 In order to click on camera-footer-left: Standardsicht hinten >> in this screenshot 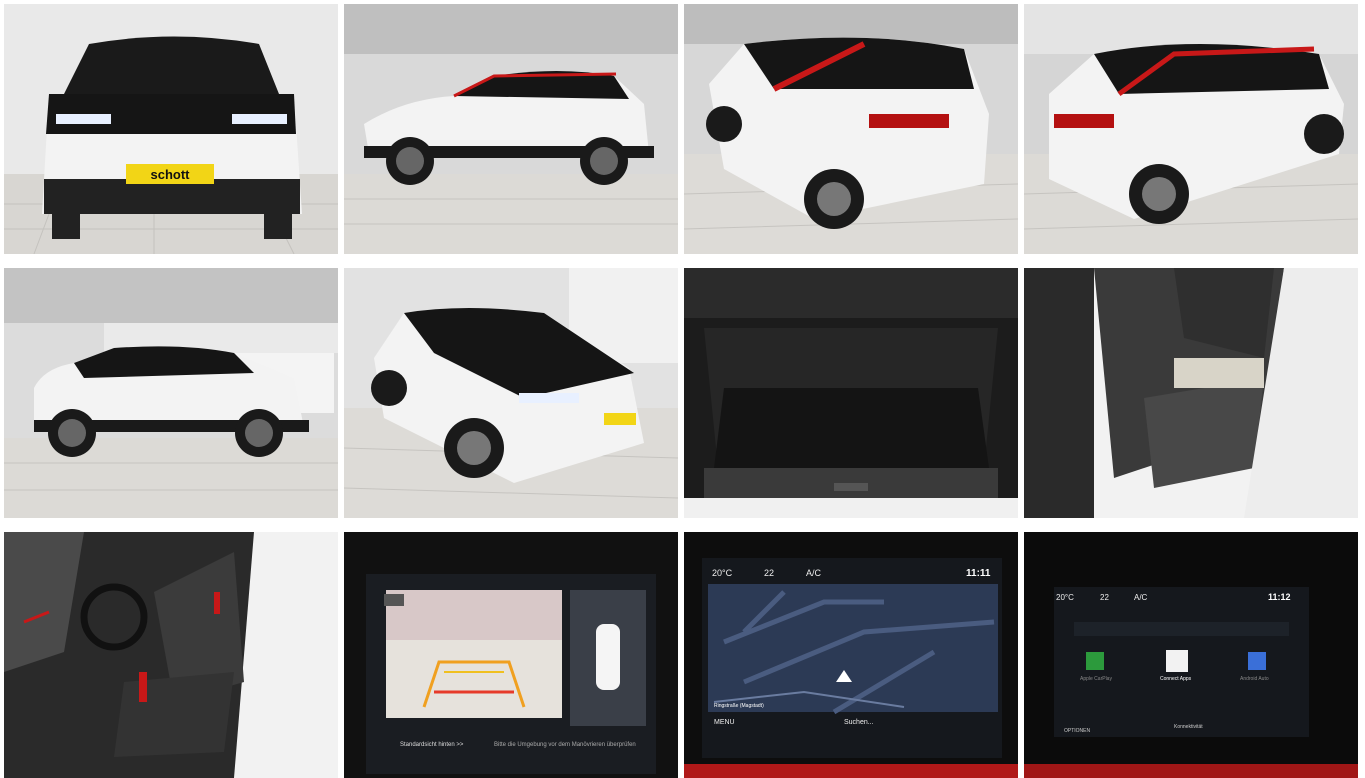, I will do `click(432, 745)`.